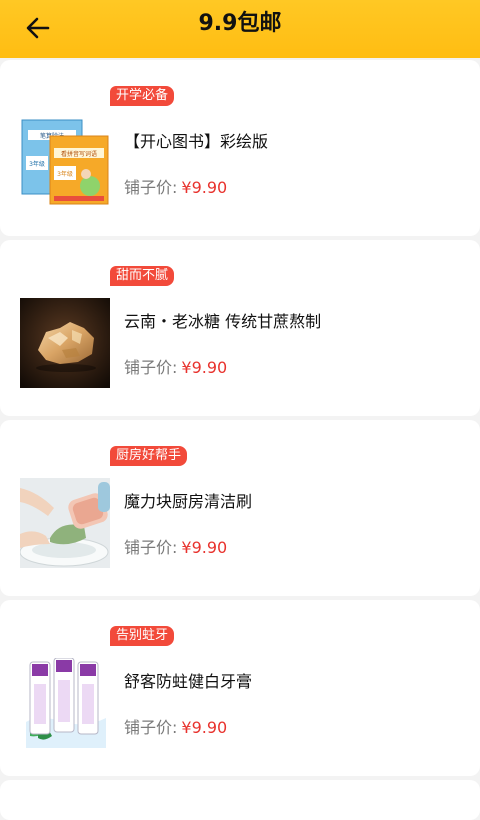 This screenshot has height=820, width=480. What do you see at coordinates (223, 321) in the screenshot?
I see `product-title: 云南・老冰糖 传统甘蔗熬制` at bounding box center [223, 321].